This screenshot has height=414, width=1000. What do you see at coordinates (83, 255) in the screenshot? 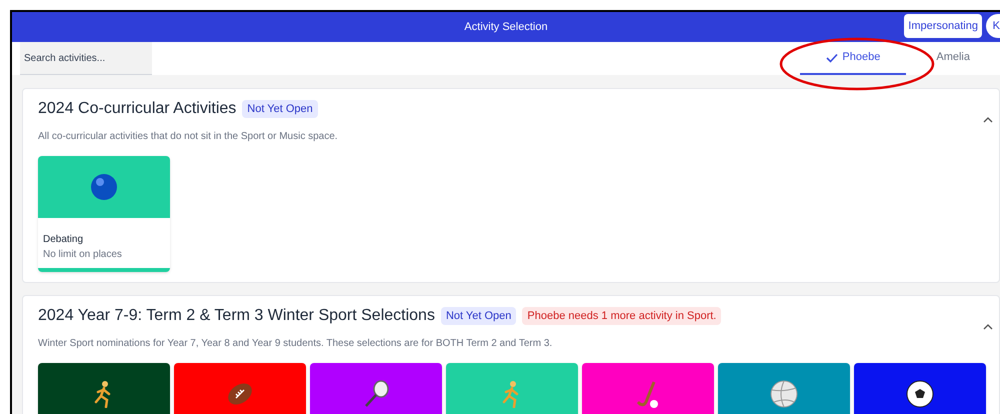
I see `activity-places: No limit on places` at bounding box center [83, 255].